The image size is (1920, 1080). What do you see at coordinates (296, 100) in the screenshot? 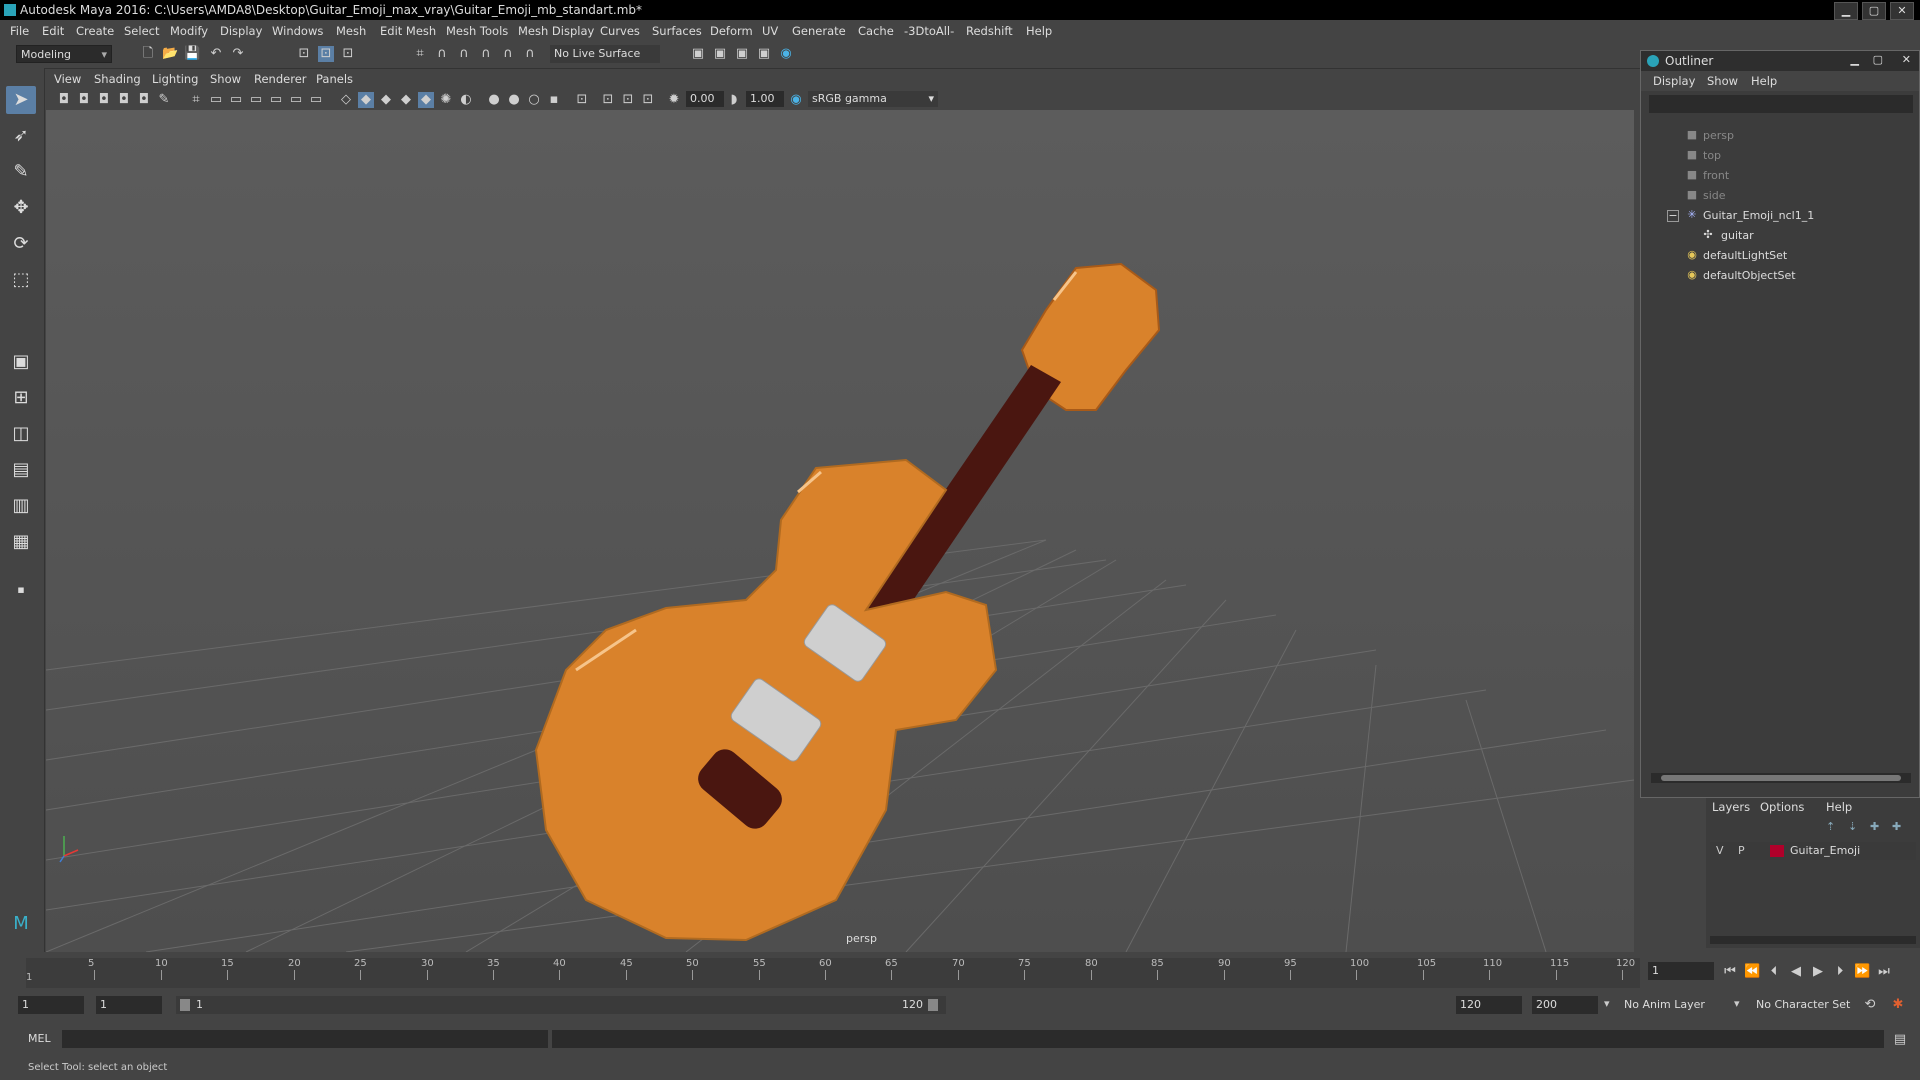
I see `safe-action-icon: ▭` at bounding box center [296, 100].